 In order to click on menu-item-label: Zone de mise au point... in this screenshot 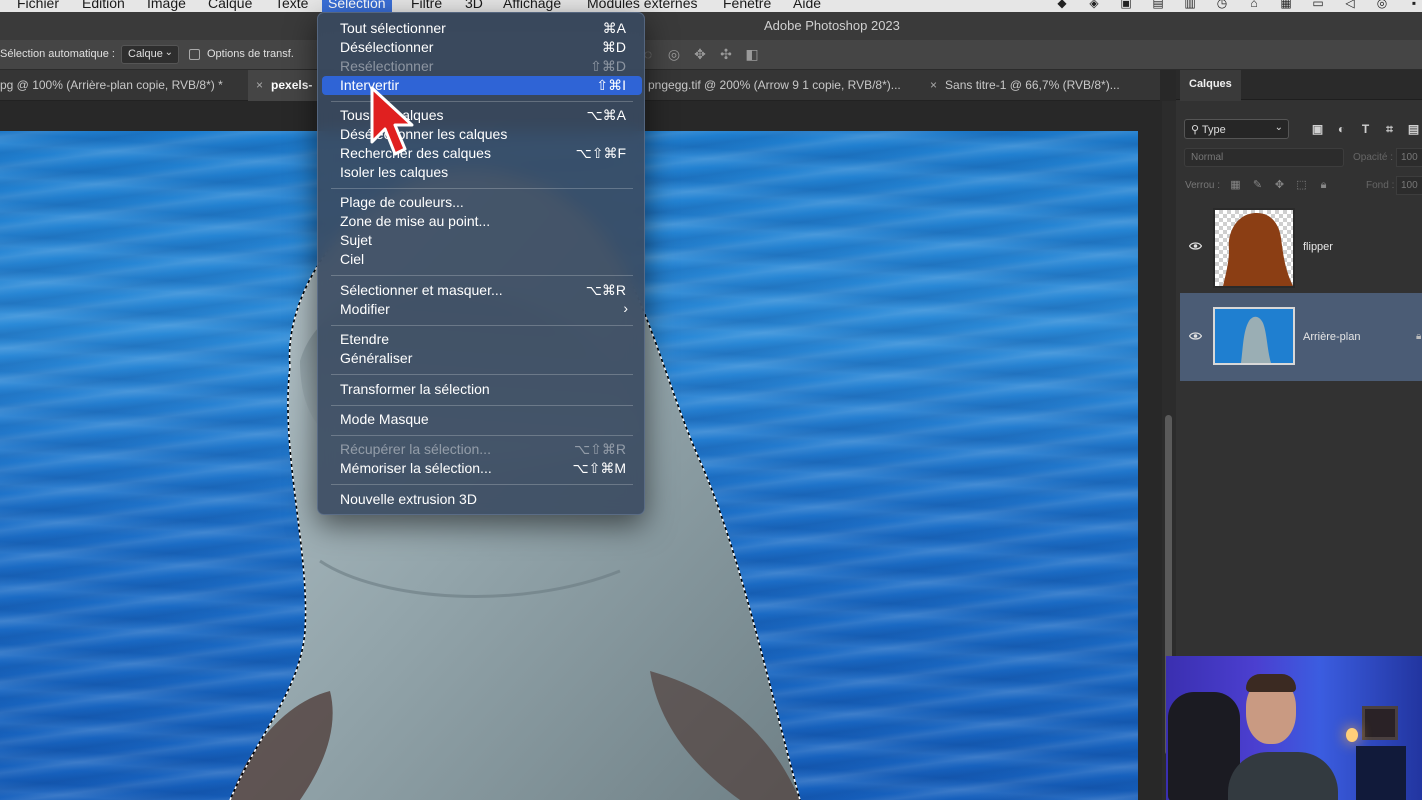, I will do `click(415, 221)`.